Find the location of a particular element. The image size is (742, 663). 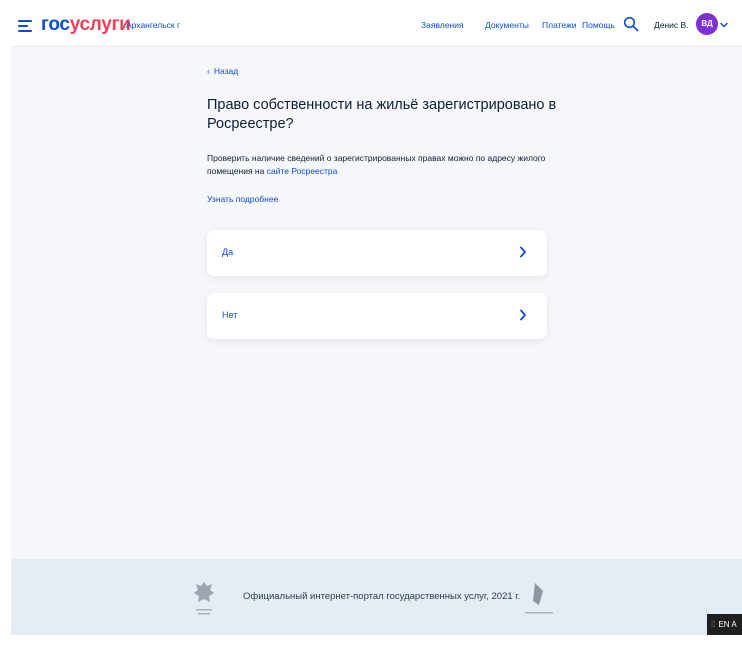

option-no-label: Нет is located at coordinates (230, 315).